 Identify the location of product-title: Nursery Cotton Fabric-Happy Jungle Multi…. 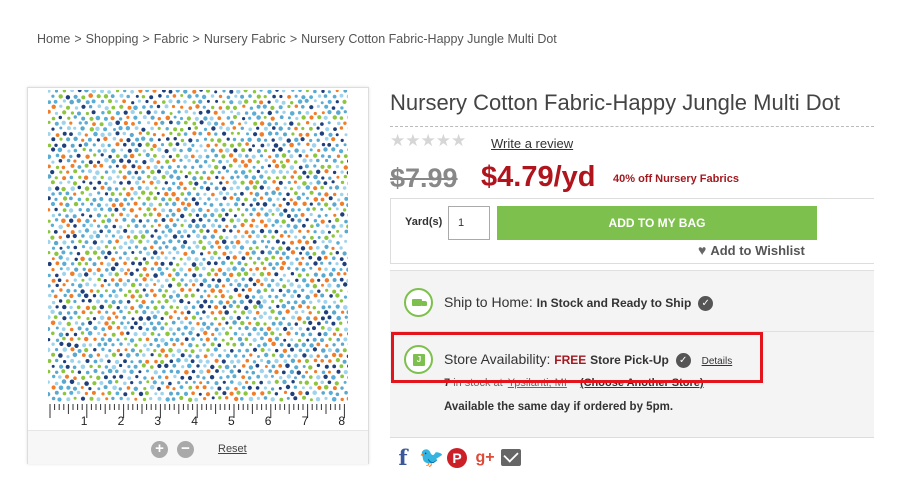
(615, 102).